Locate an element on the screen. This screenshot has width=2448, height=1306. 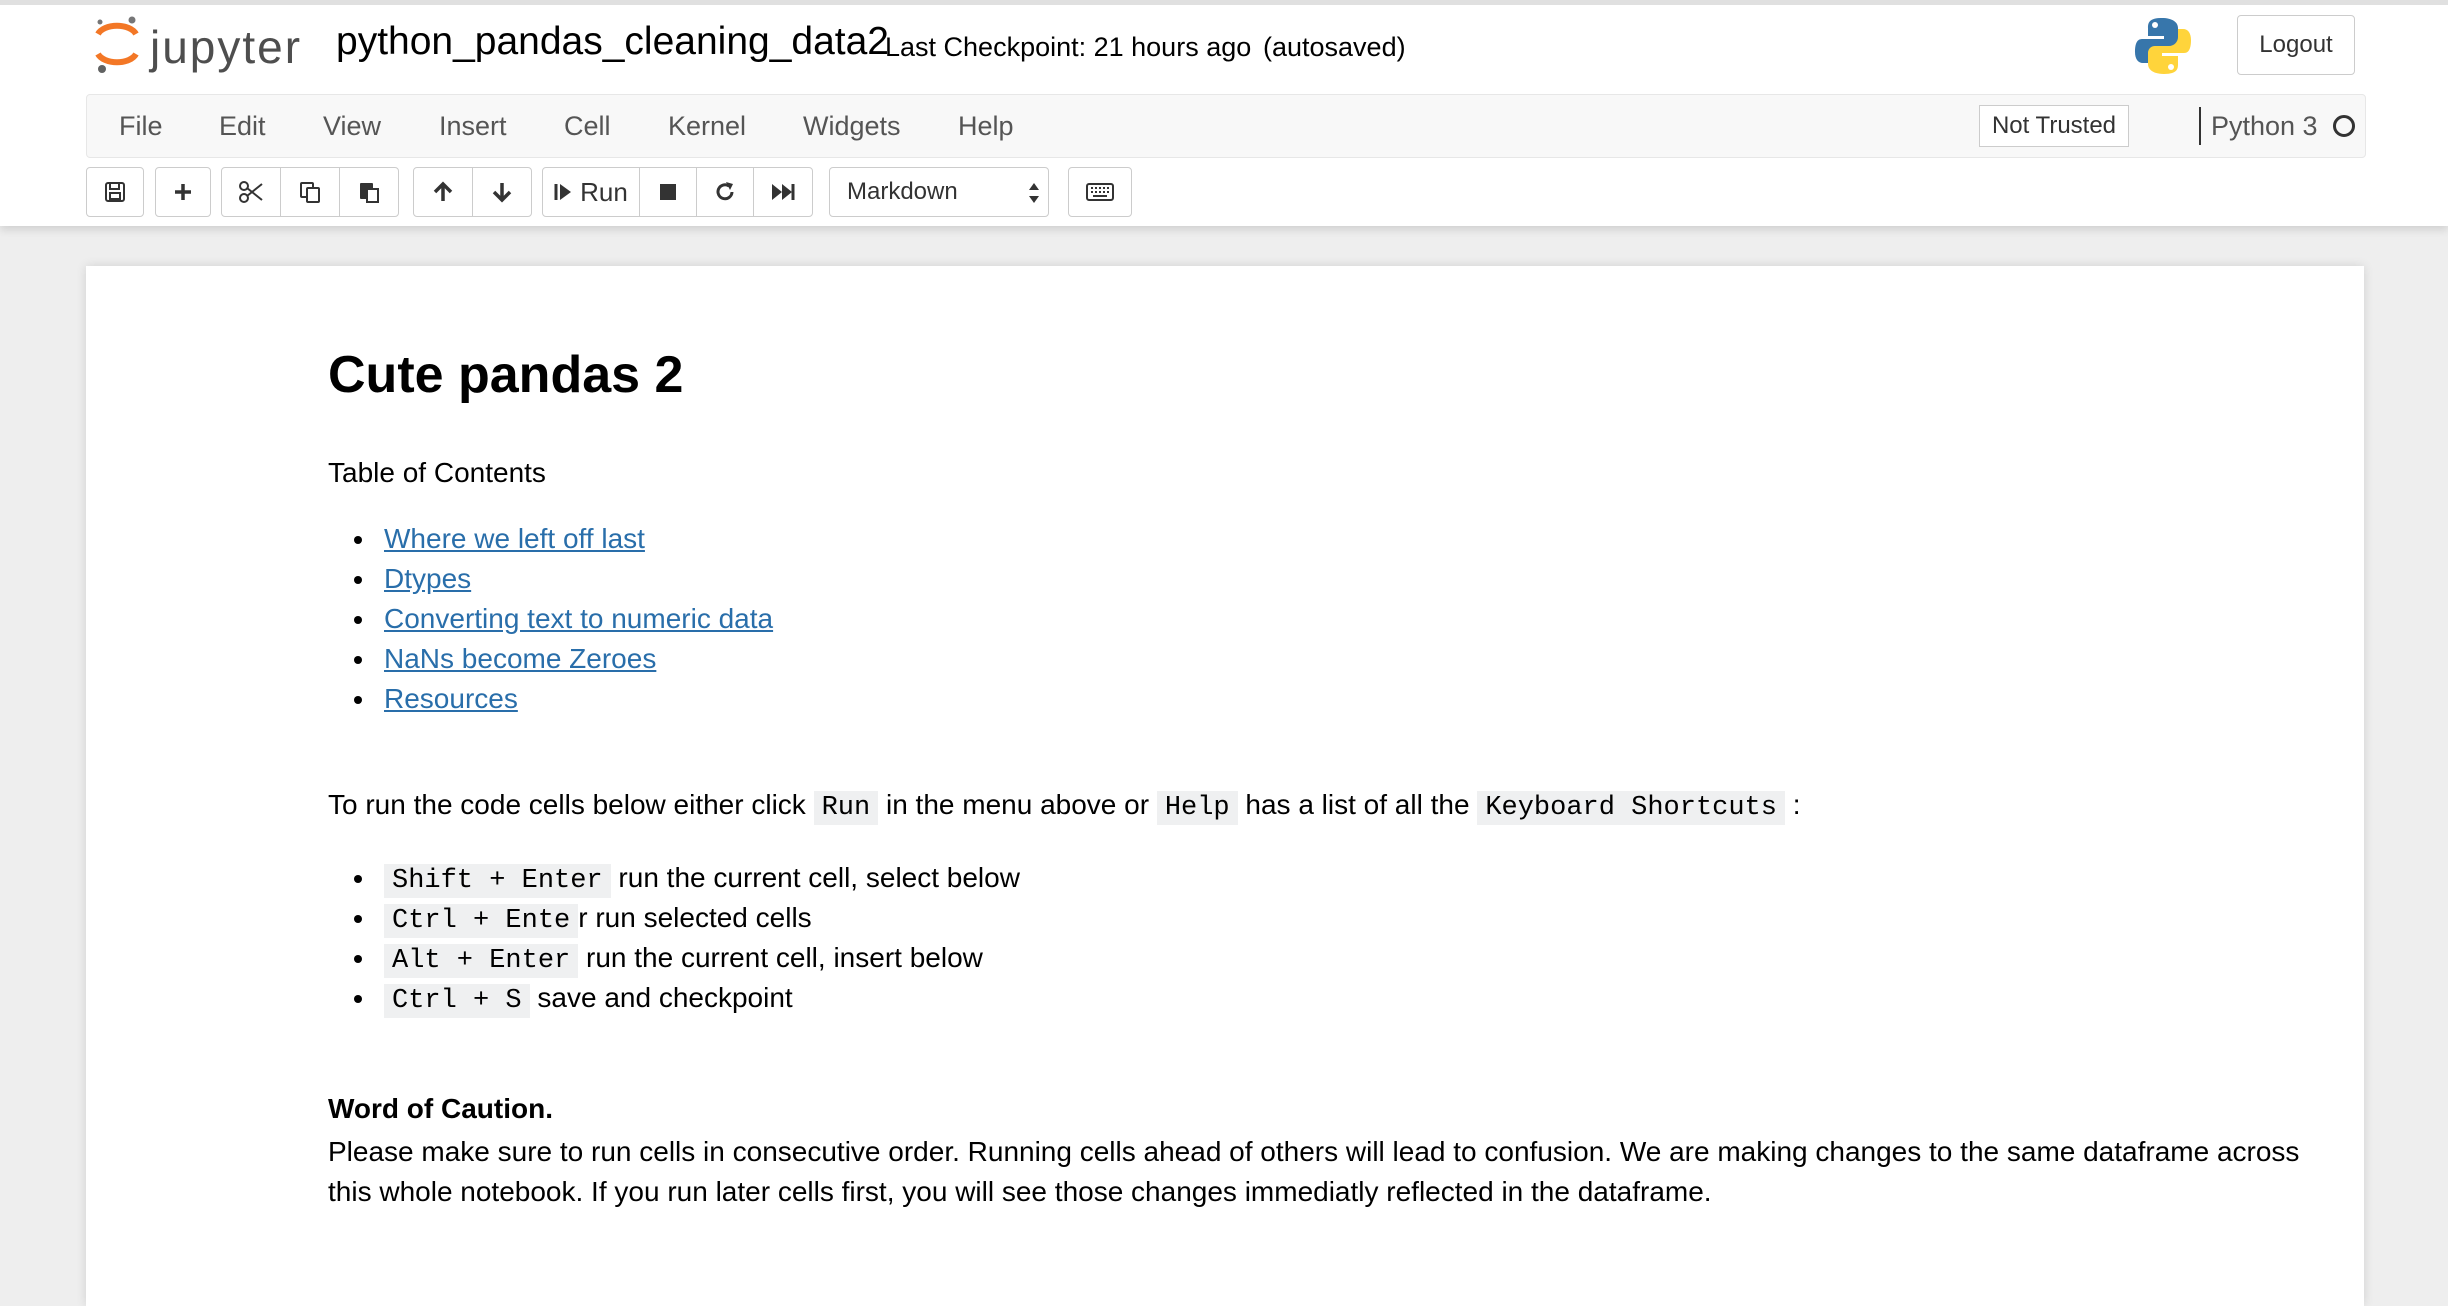
jupyter-logo-text: jupyter is located at coordinates (226, 47).